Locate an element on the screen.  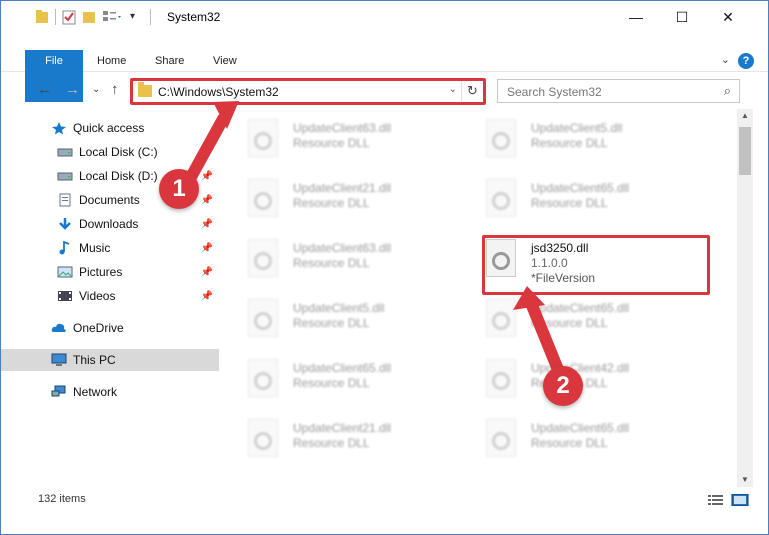
arrow-1-icon is located at coordinates (212, 142).